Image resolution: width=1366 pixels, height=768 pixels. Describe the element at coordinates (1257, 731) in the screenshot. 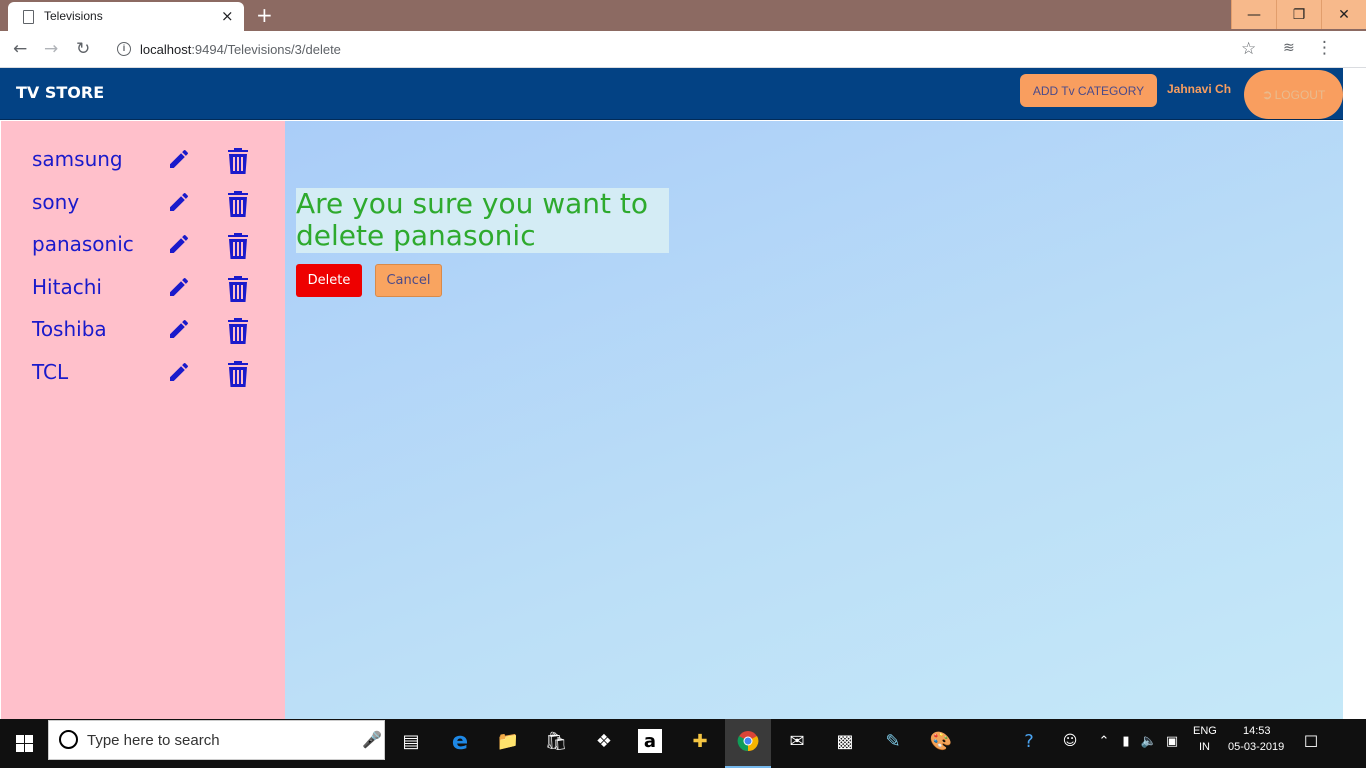

I see `clock-time: 14:53` at that location.